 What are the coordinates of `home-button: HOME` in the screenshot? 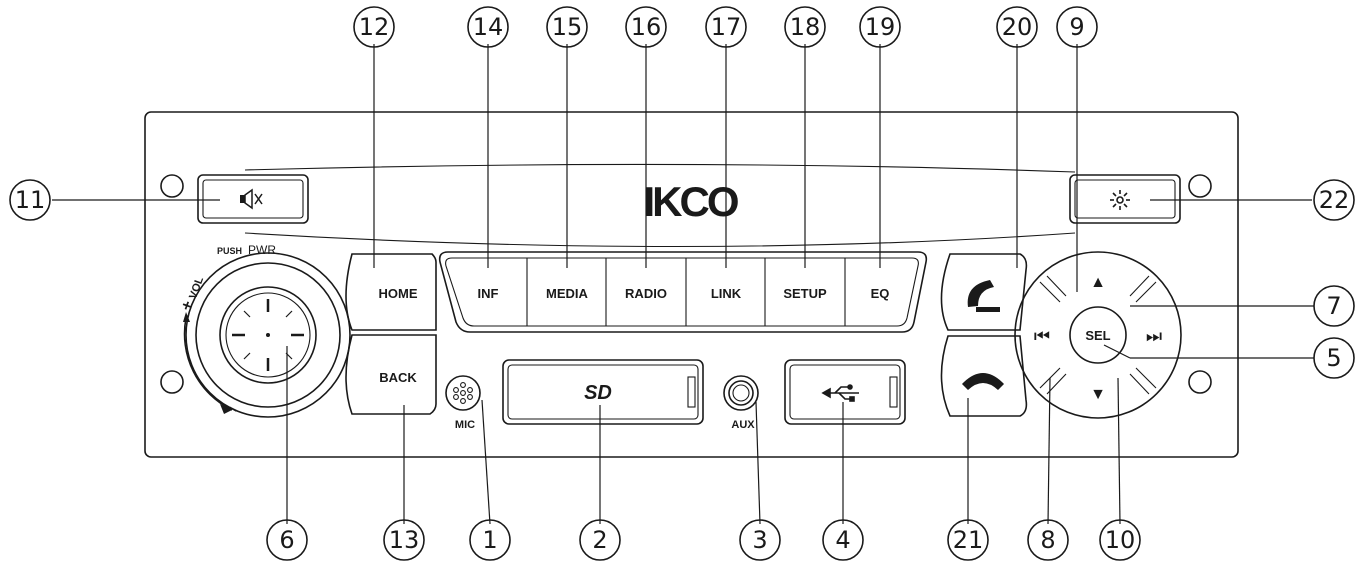 It's located at (391, 292).